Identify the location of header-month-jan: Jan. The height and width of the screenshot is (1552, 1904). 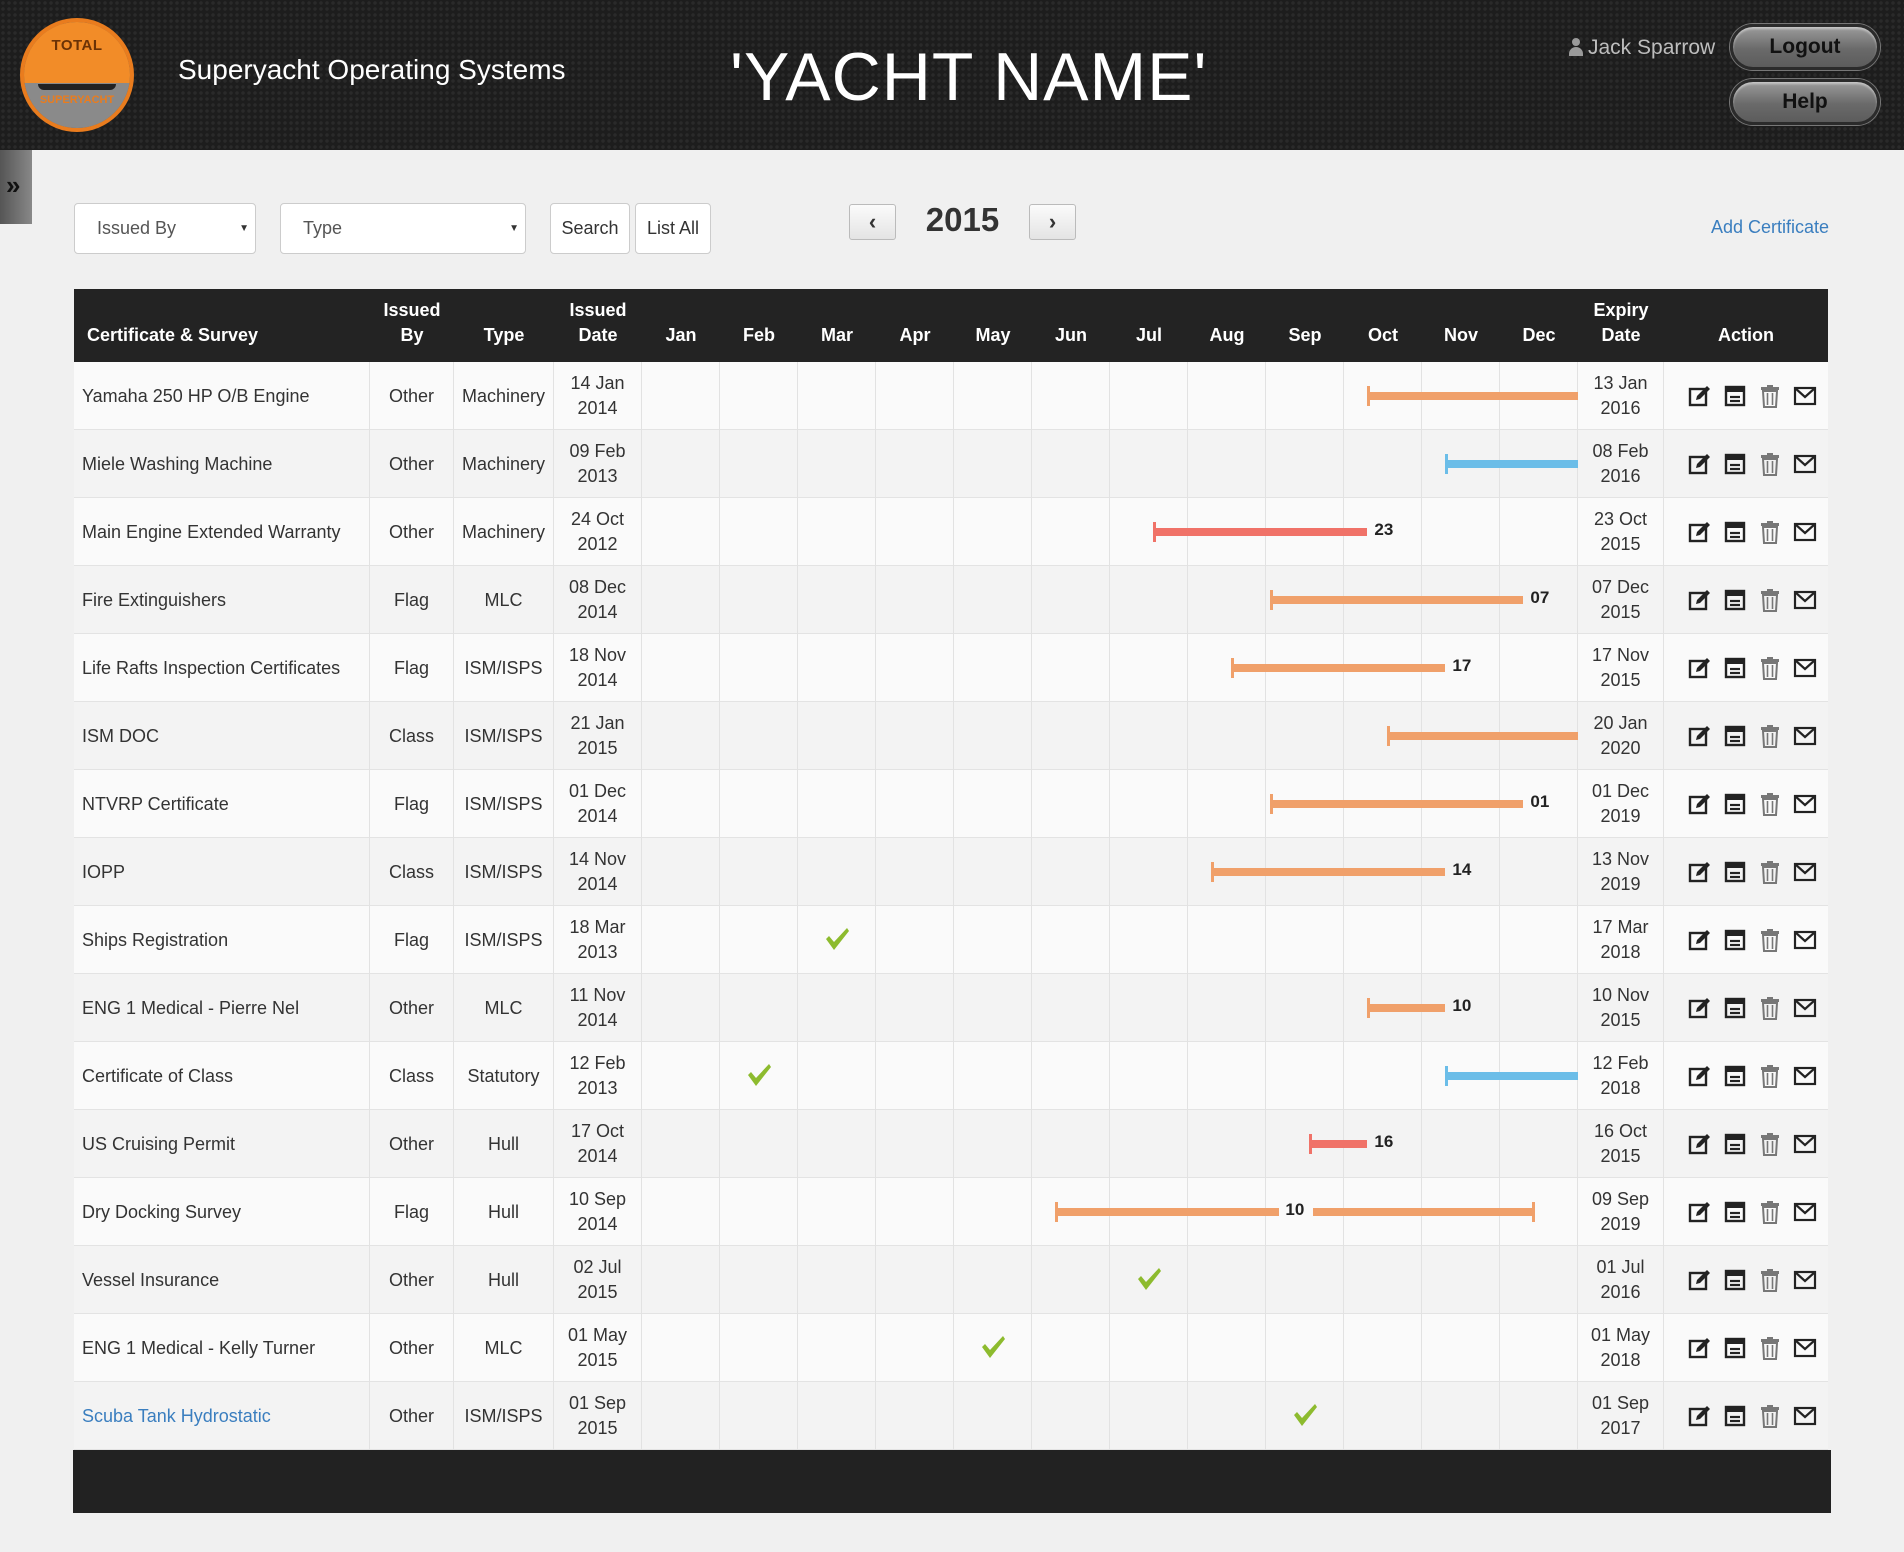
(681, 335).